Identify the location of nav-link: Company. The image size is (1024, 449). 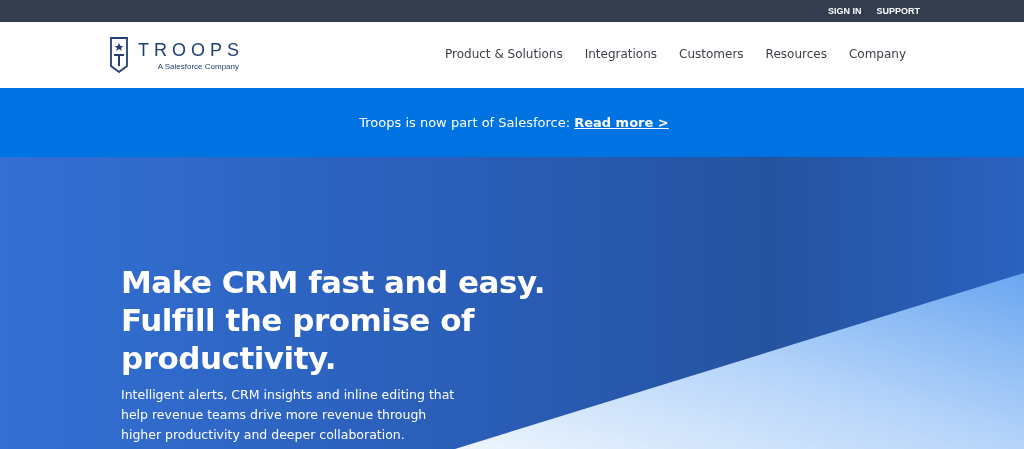
(877, 54).